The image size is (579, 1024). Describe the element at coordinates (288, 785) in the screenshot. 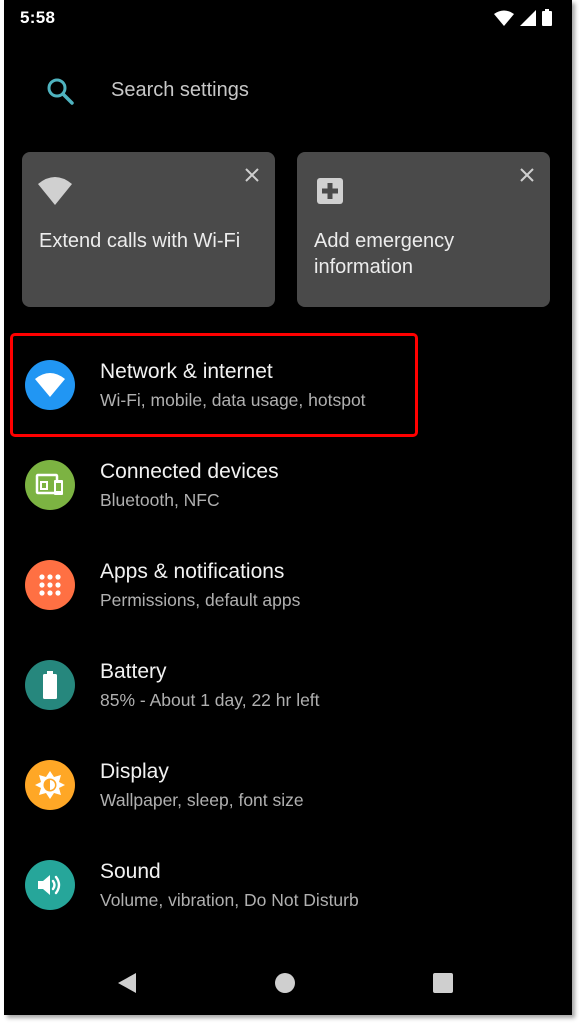

I see `settings-item-display: Display Wallpaper, sleep, font size` at that location.